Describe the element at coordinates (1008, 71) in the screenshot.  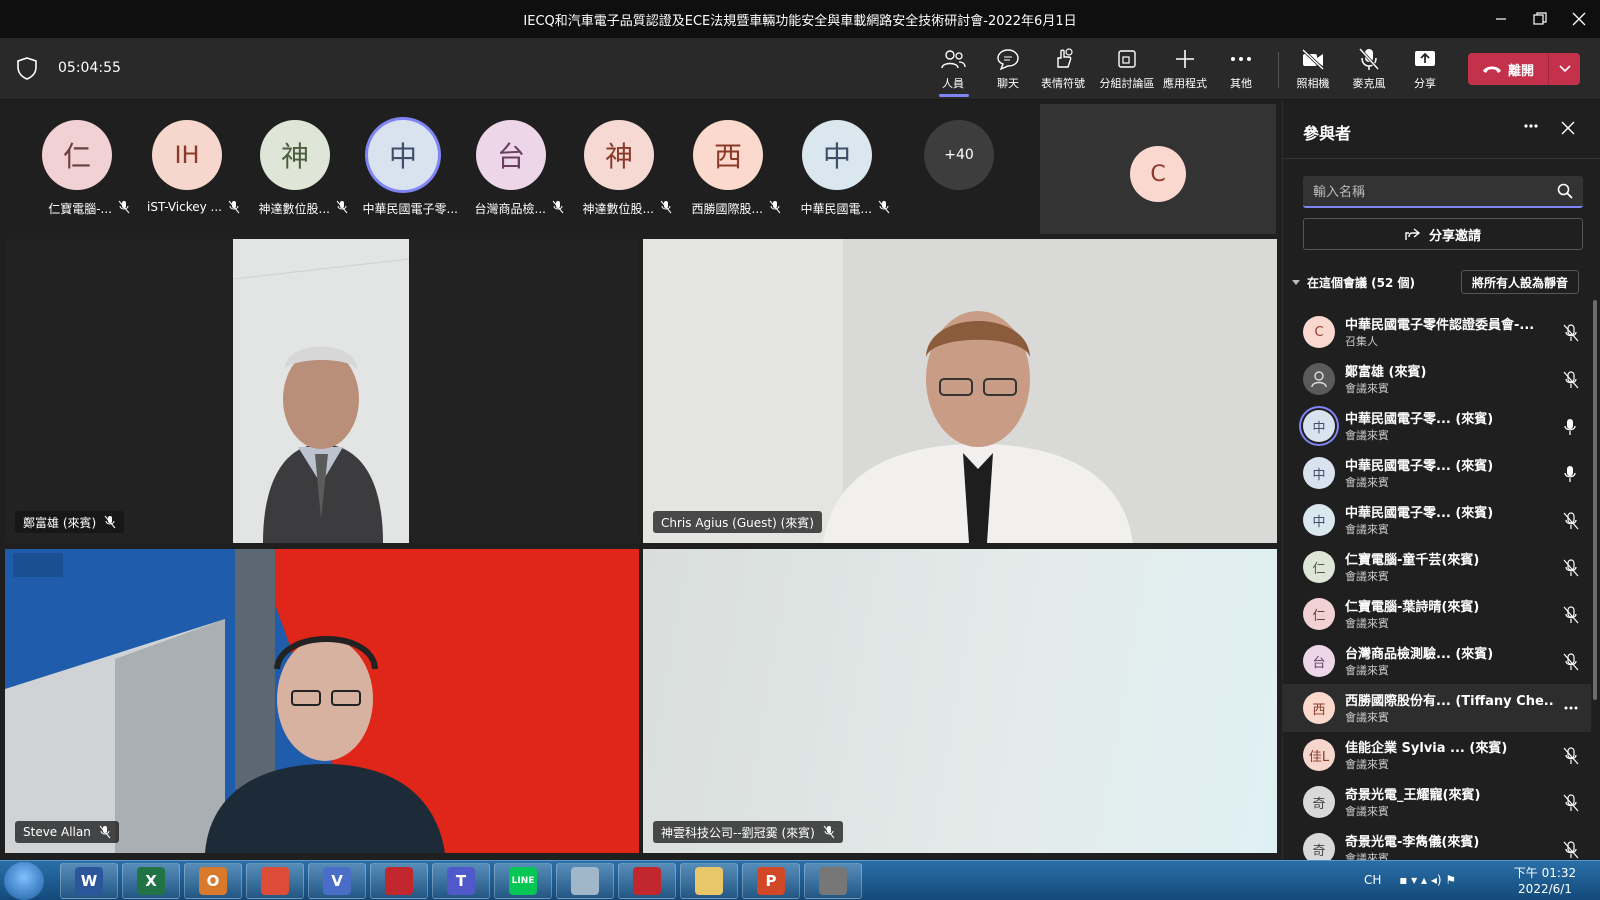
I see `chat-button: 聊天` at that location.